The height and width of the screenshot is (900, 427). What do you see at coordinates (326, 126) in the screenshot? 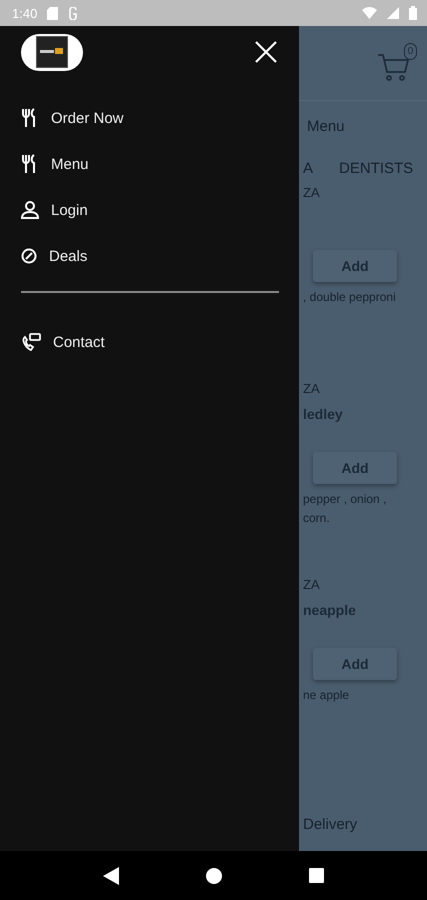
I see `menu-label: Menu` at bounding box center [326, 126].